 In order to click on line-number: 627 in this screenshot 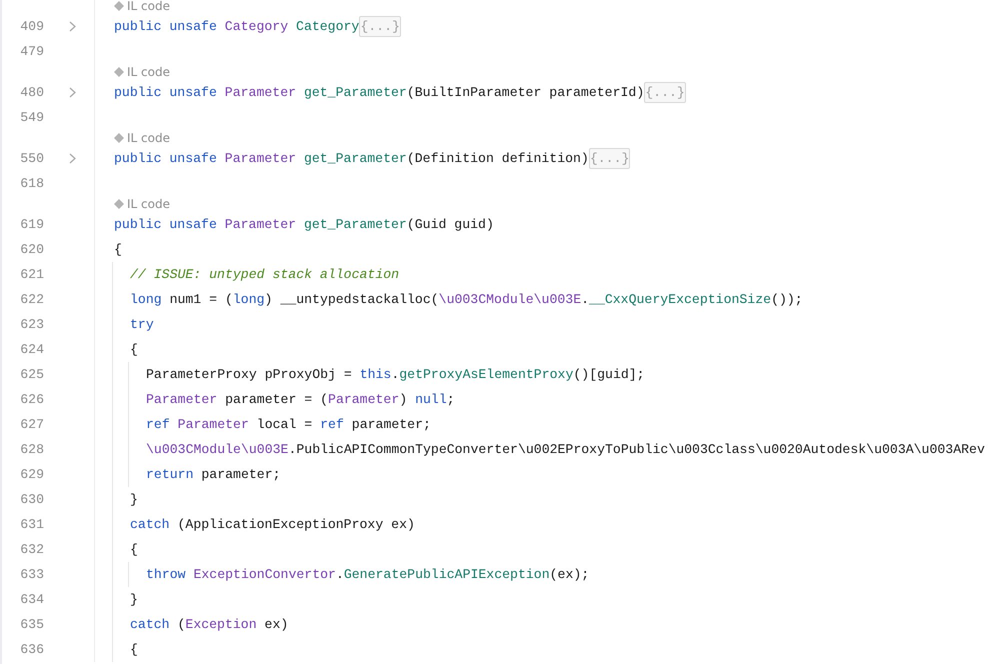, I will do `click(31, 424)`.